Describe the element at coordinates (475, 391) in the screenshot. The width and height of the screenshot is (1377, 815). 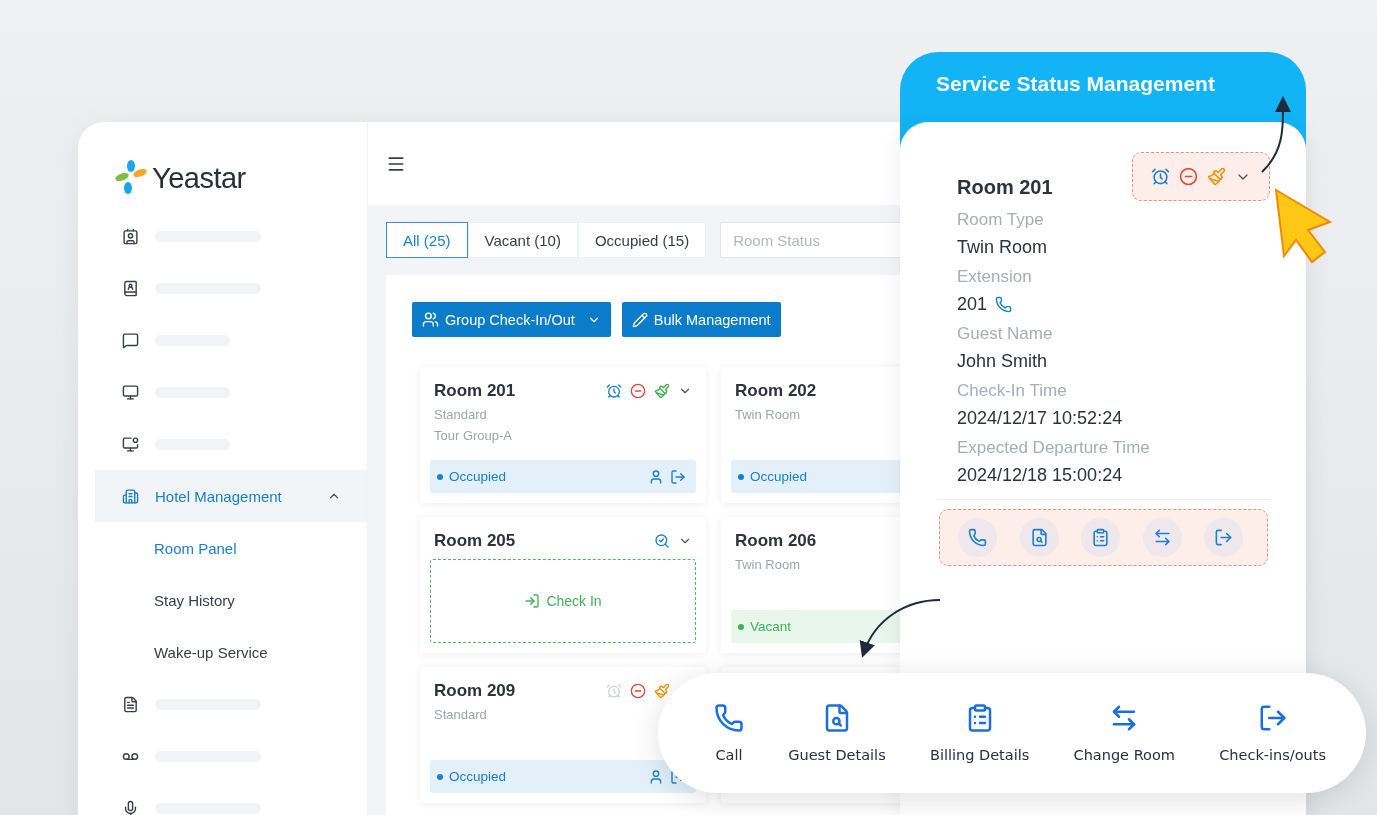
I see `room-title: Room 201` at that location.